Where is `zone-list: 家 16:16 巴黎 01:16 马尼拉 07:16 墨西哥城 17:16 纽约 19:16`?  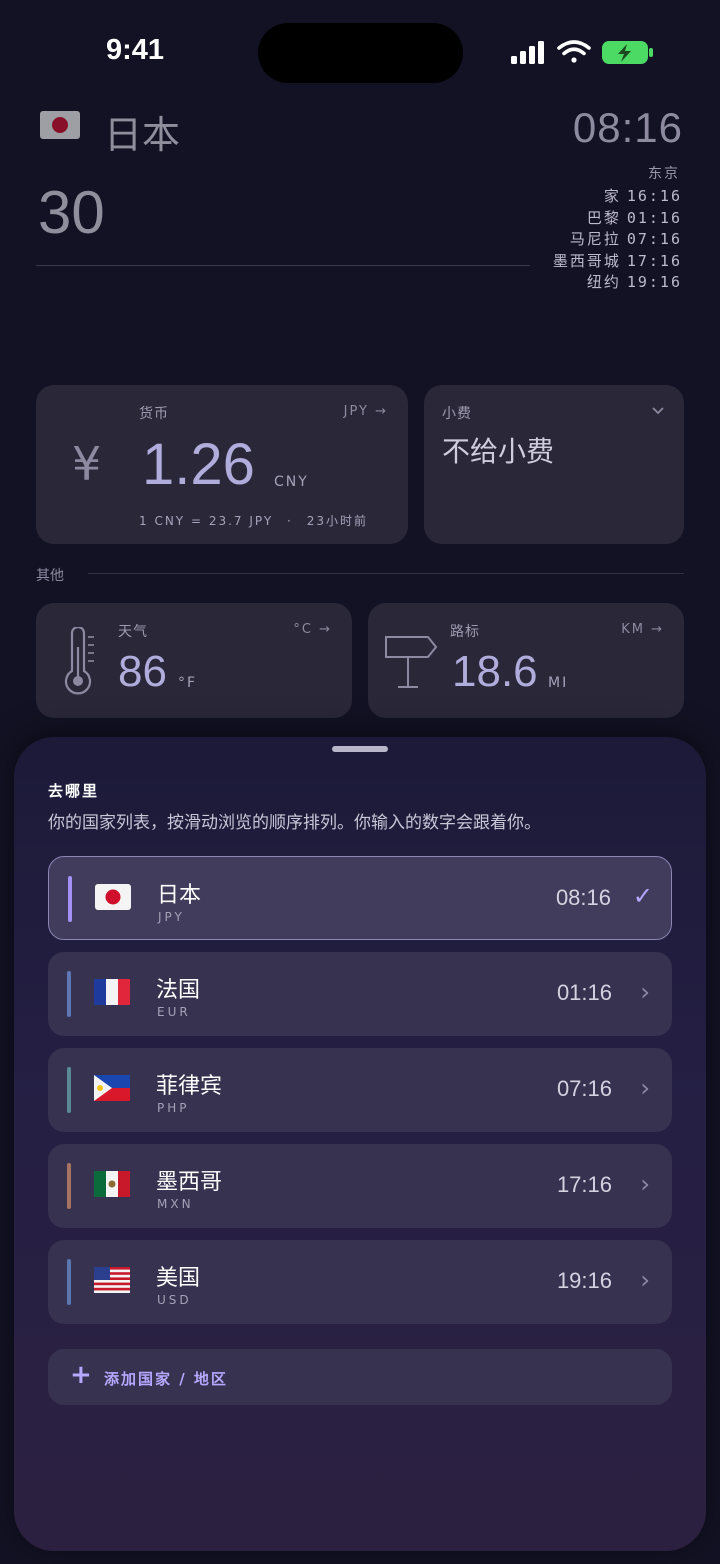 zone-list: 家 16:16 巴黎 01:16 马尼拉 07:16 墨西哥城 17:16 纽约 19:16 is located at coordinates (617, 240).